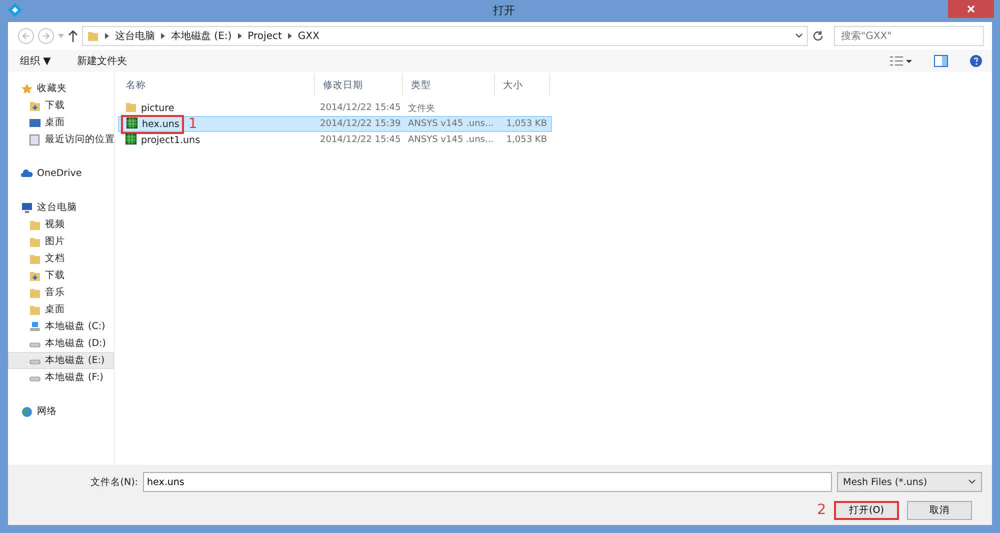 Image resolution: width=1000 pixels, height=533 pixels. What do you see at coordinates (157, 108) in the screenshot?
I see `file-name: picture` at bounding box center [157, 108].